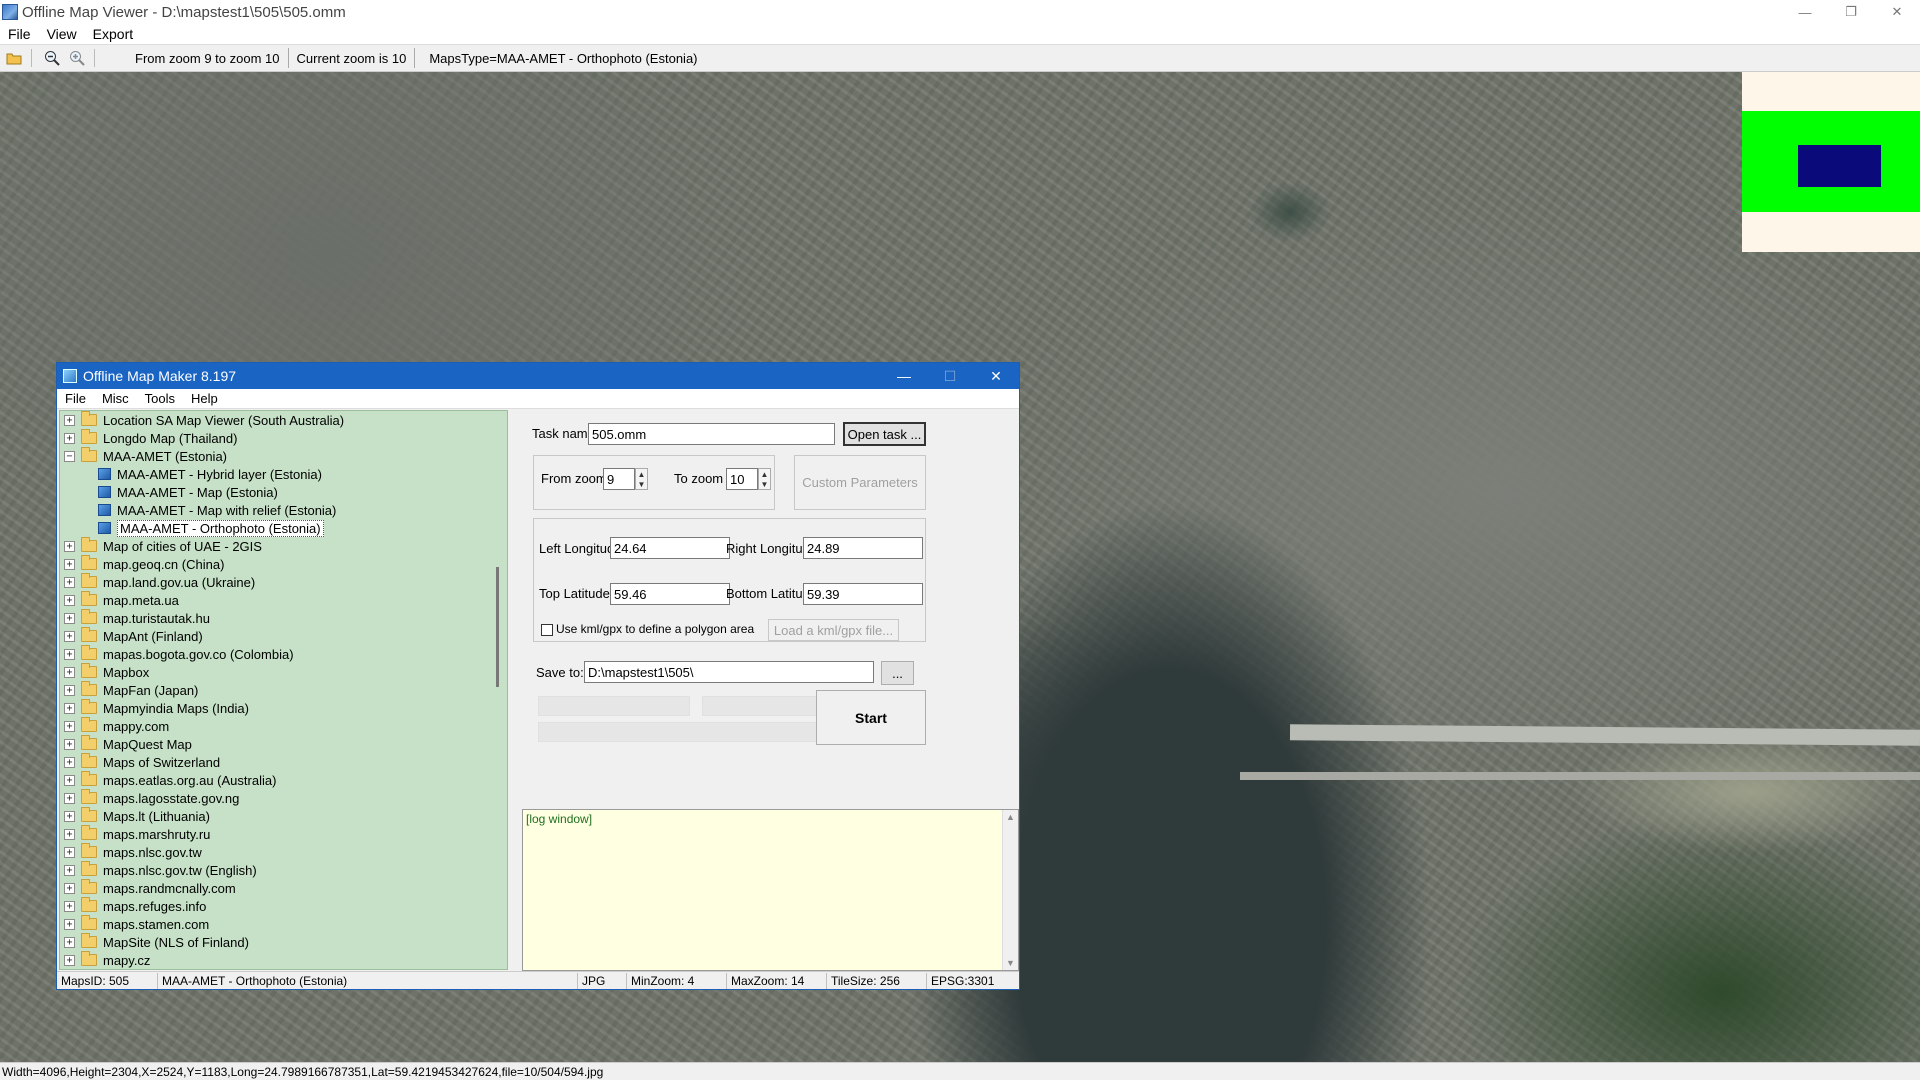 Image resolution: width=1920 pixels, height=1080 pixels. Describe the element at coordinates (204, 398) in the screenshot. I see `dialog-menu-help: Help` at that location.